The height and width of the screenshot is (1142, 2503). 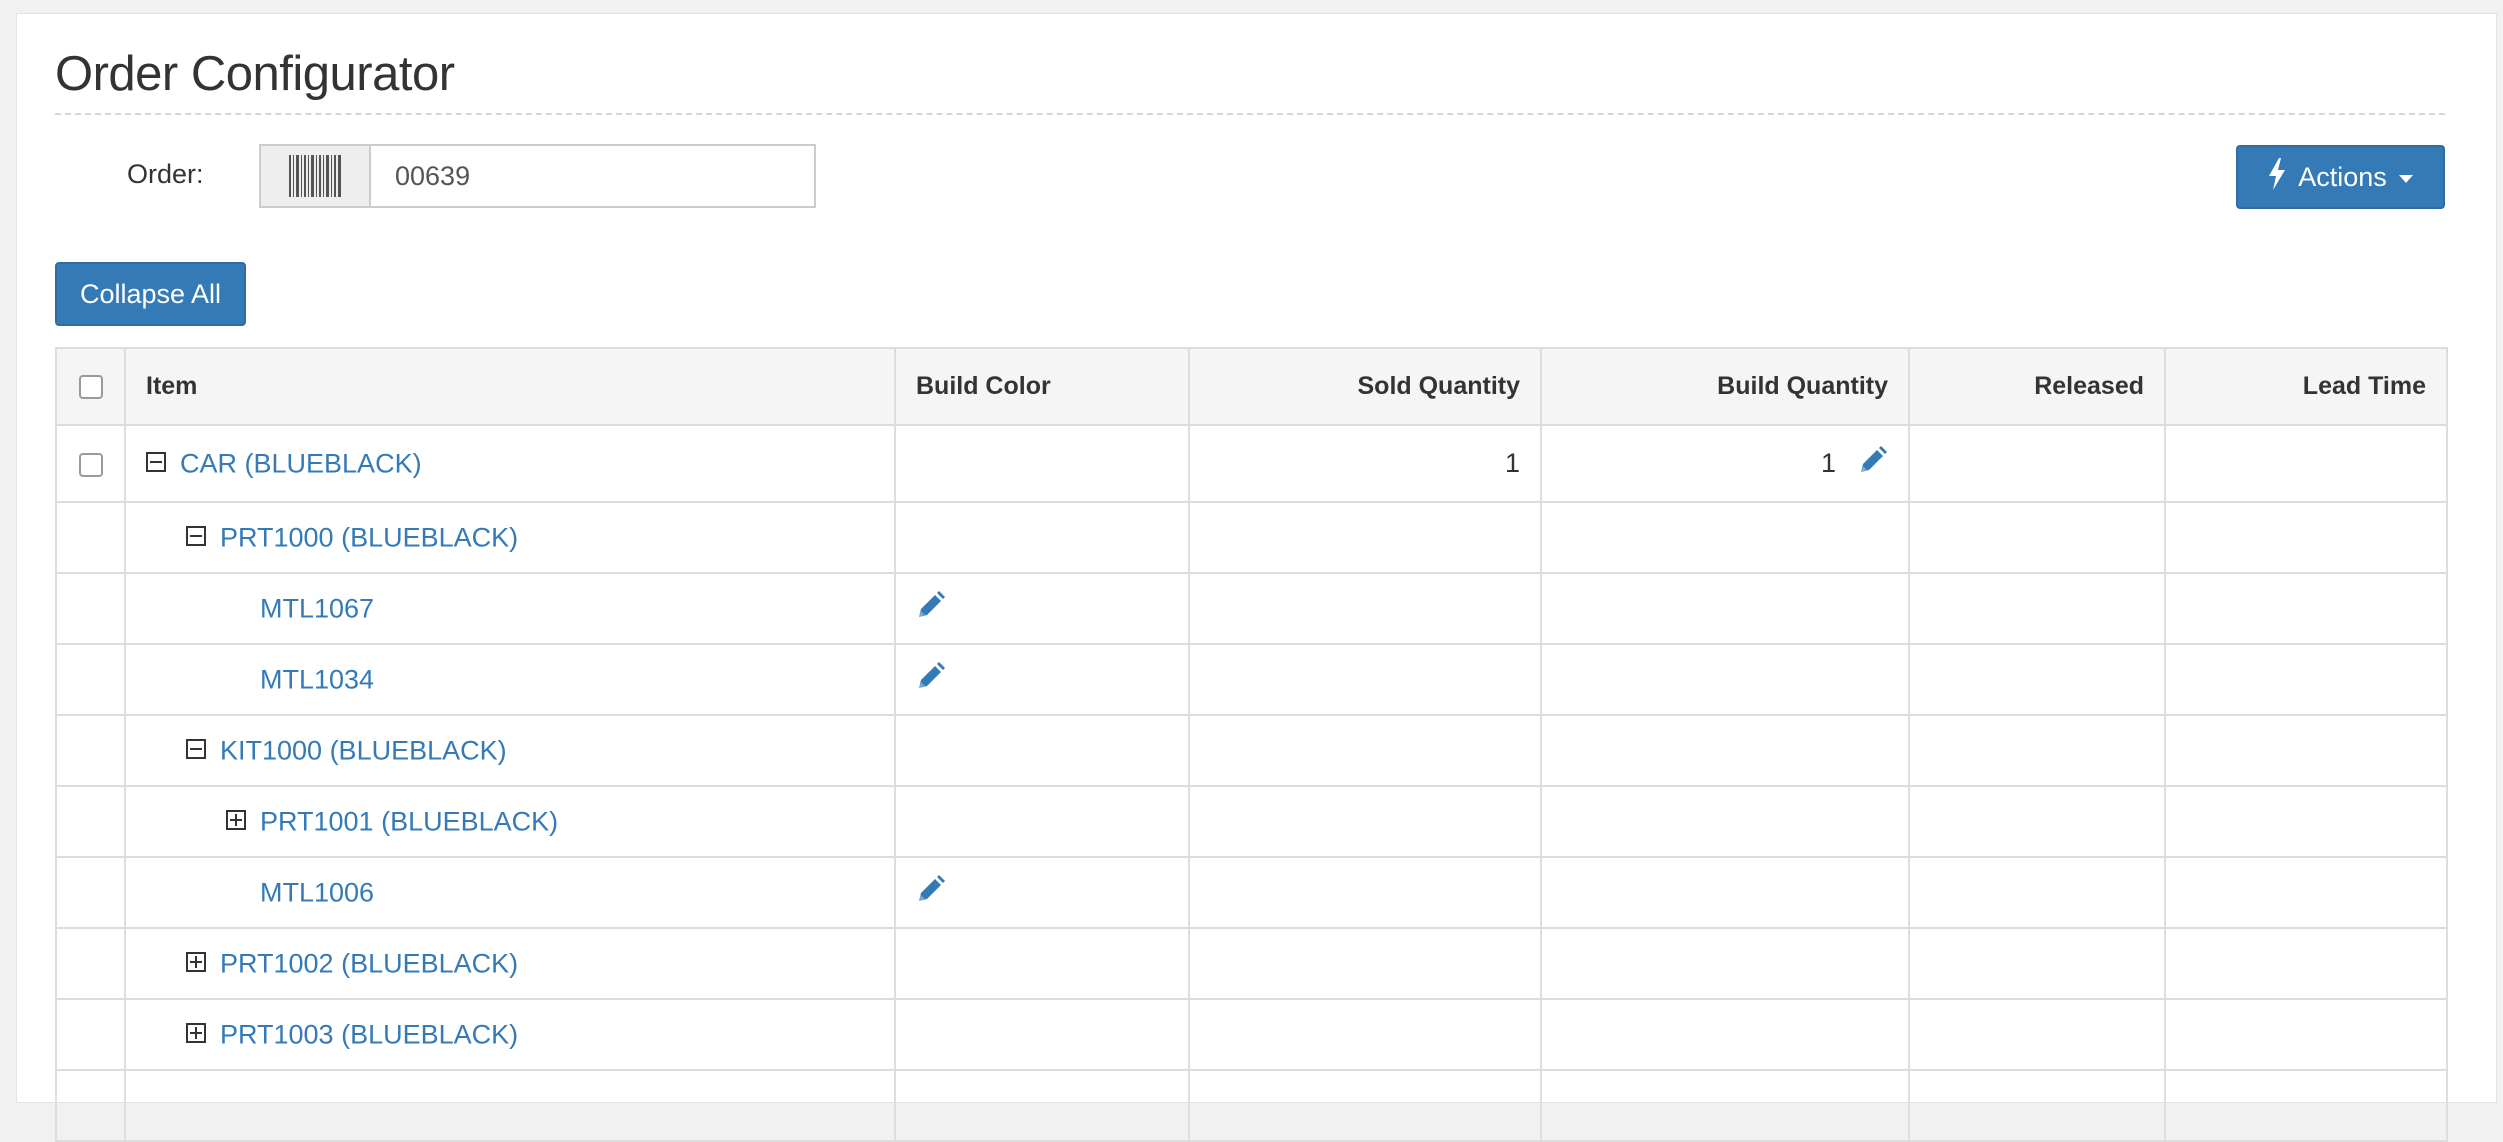 I want to click on table-row: MTL1006, so click(x=1251, y=892).